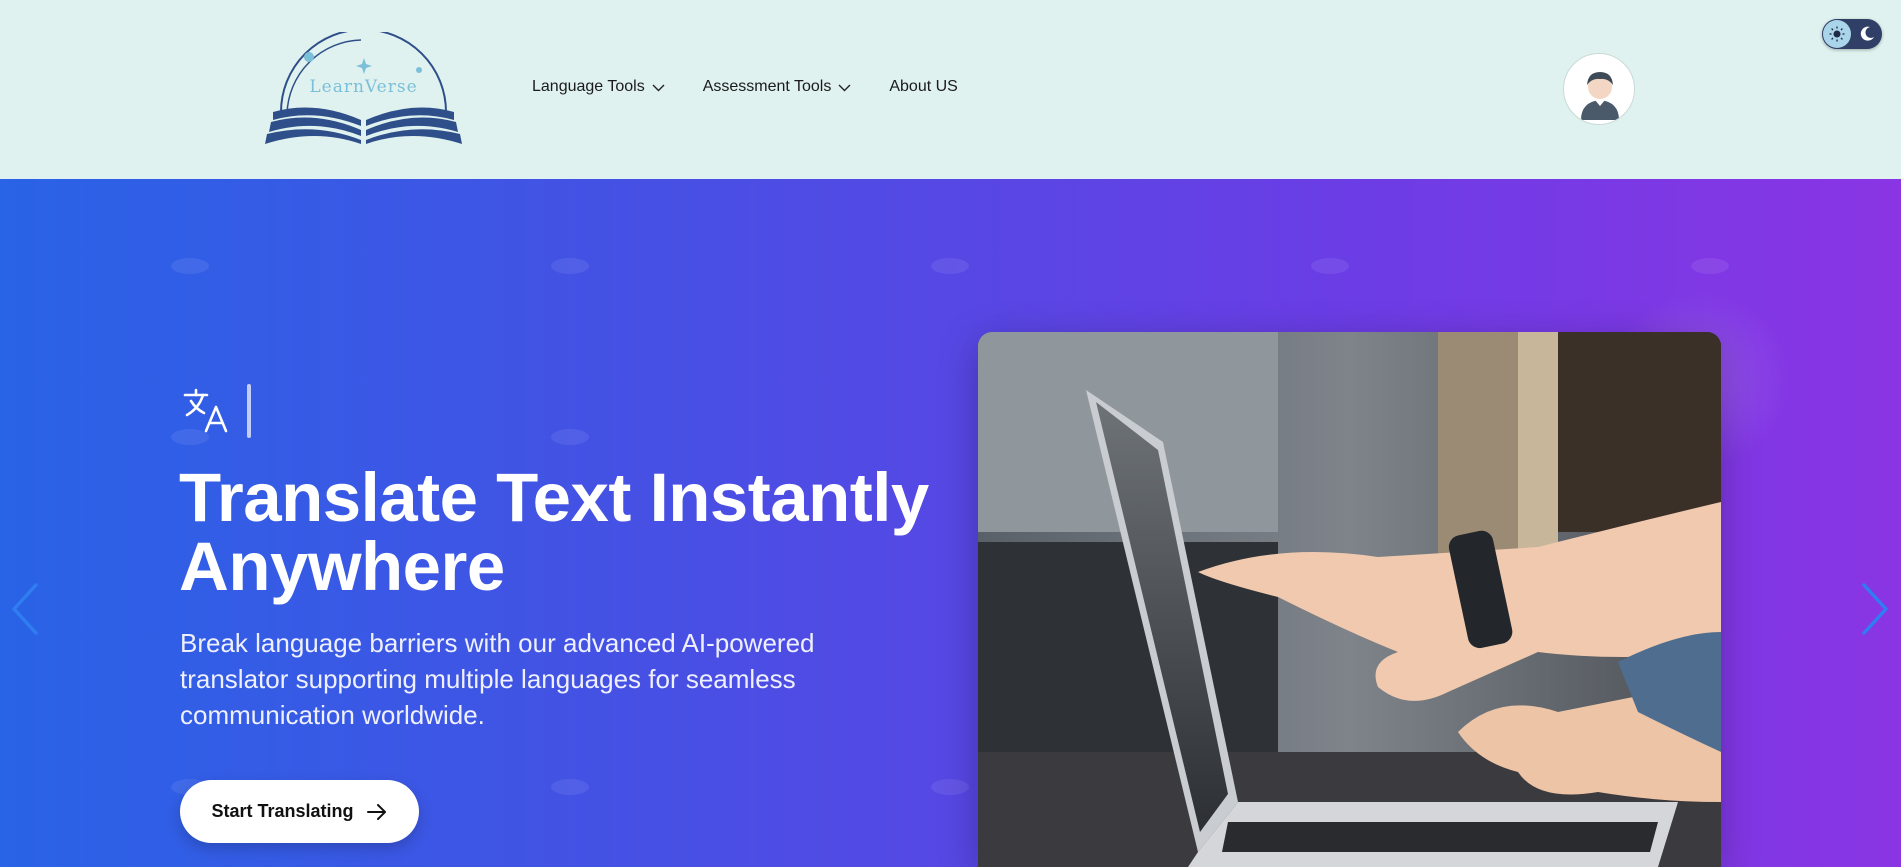 The width and height of the screenshot is (1901, 867). What do you see at coordinates (1600, 96) in the screenshot?
I see `user-avatar-icon` at bounding box center [1600, 96].